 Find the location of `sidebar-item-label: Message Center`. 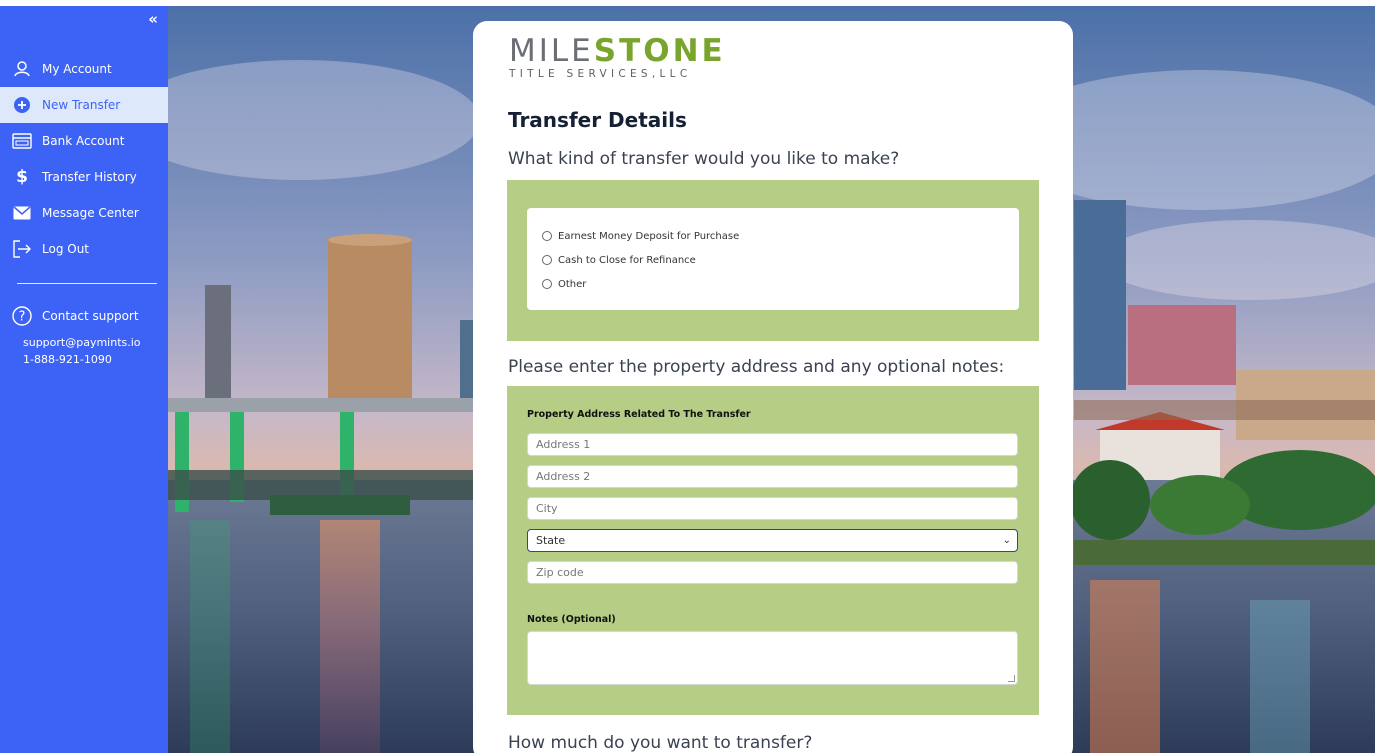

sidebar-item-label: Message Center is located at coordinates (90, 213).